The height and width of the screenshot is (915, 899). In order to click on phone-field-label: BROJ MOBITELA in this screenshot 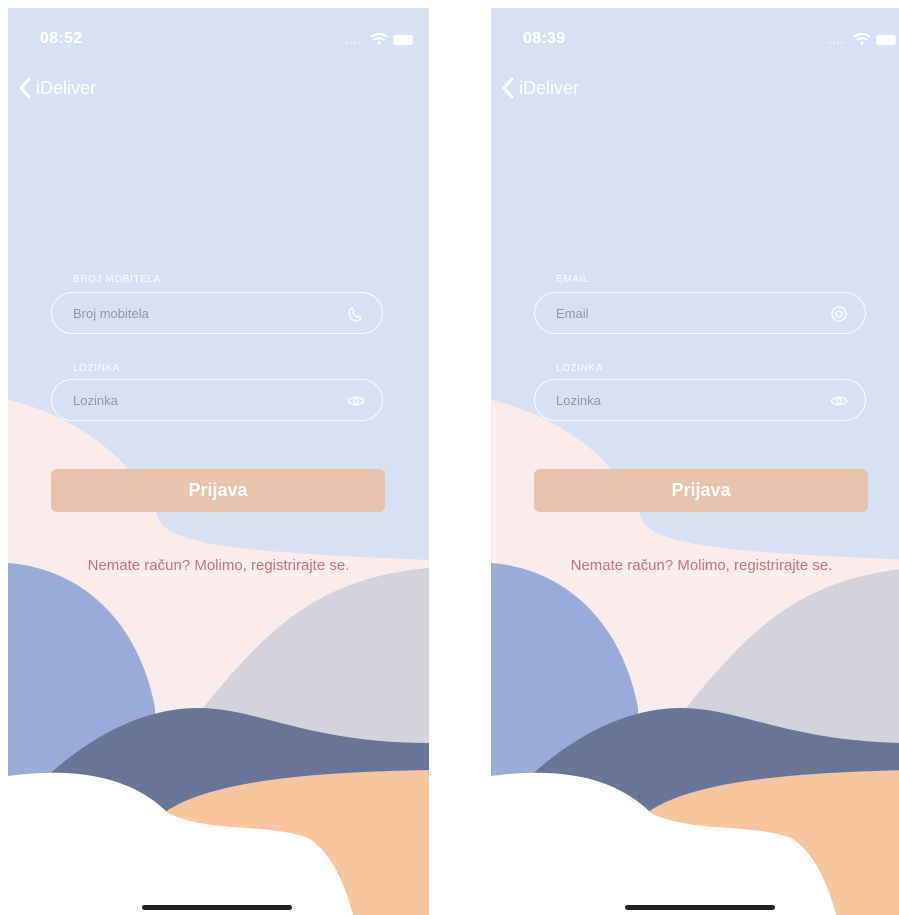, I will do `click(117, 279)`.